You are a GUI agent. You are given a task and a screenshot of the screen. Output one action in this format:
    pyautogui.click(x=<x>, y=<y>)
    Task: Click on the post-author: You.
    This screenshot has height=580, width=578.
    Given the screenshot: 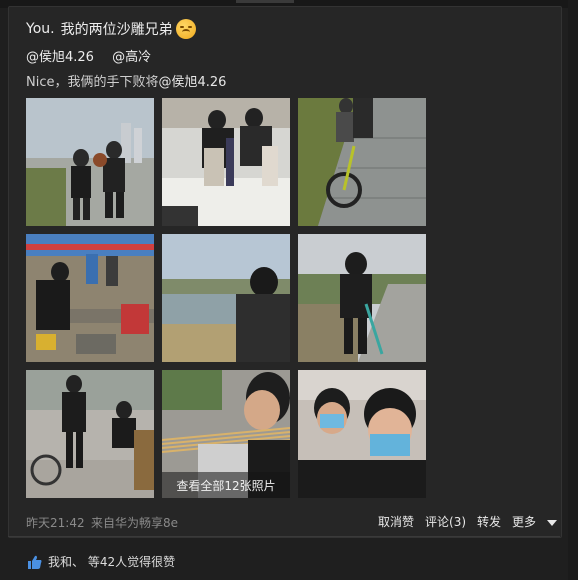 What is the action you would take?
    pyautogui.click(x=40, y=29)
    